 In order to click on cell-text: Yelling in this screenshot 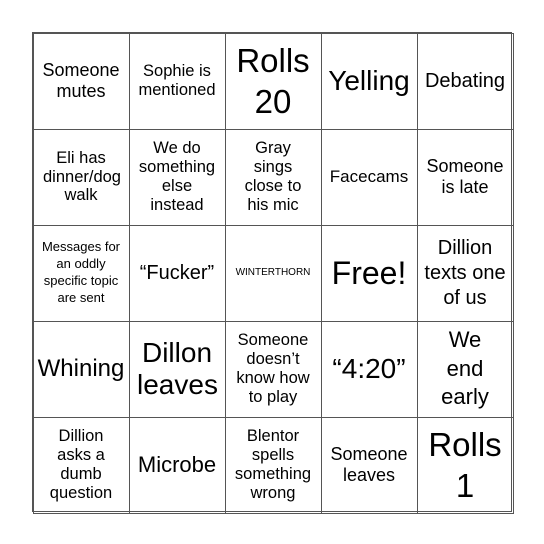, I will do `click(369, 80)`.